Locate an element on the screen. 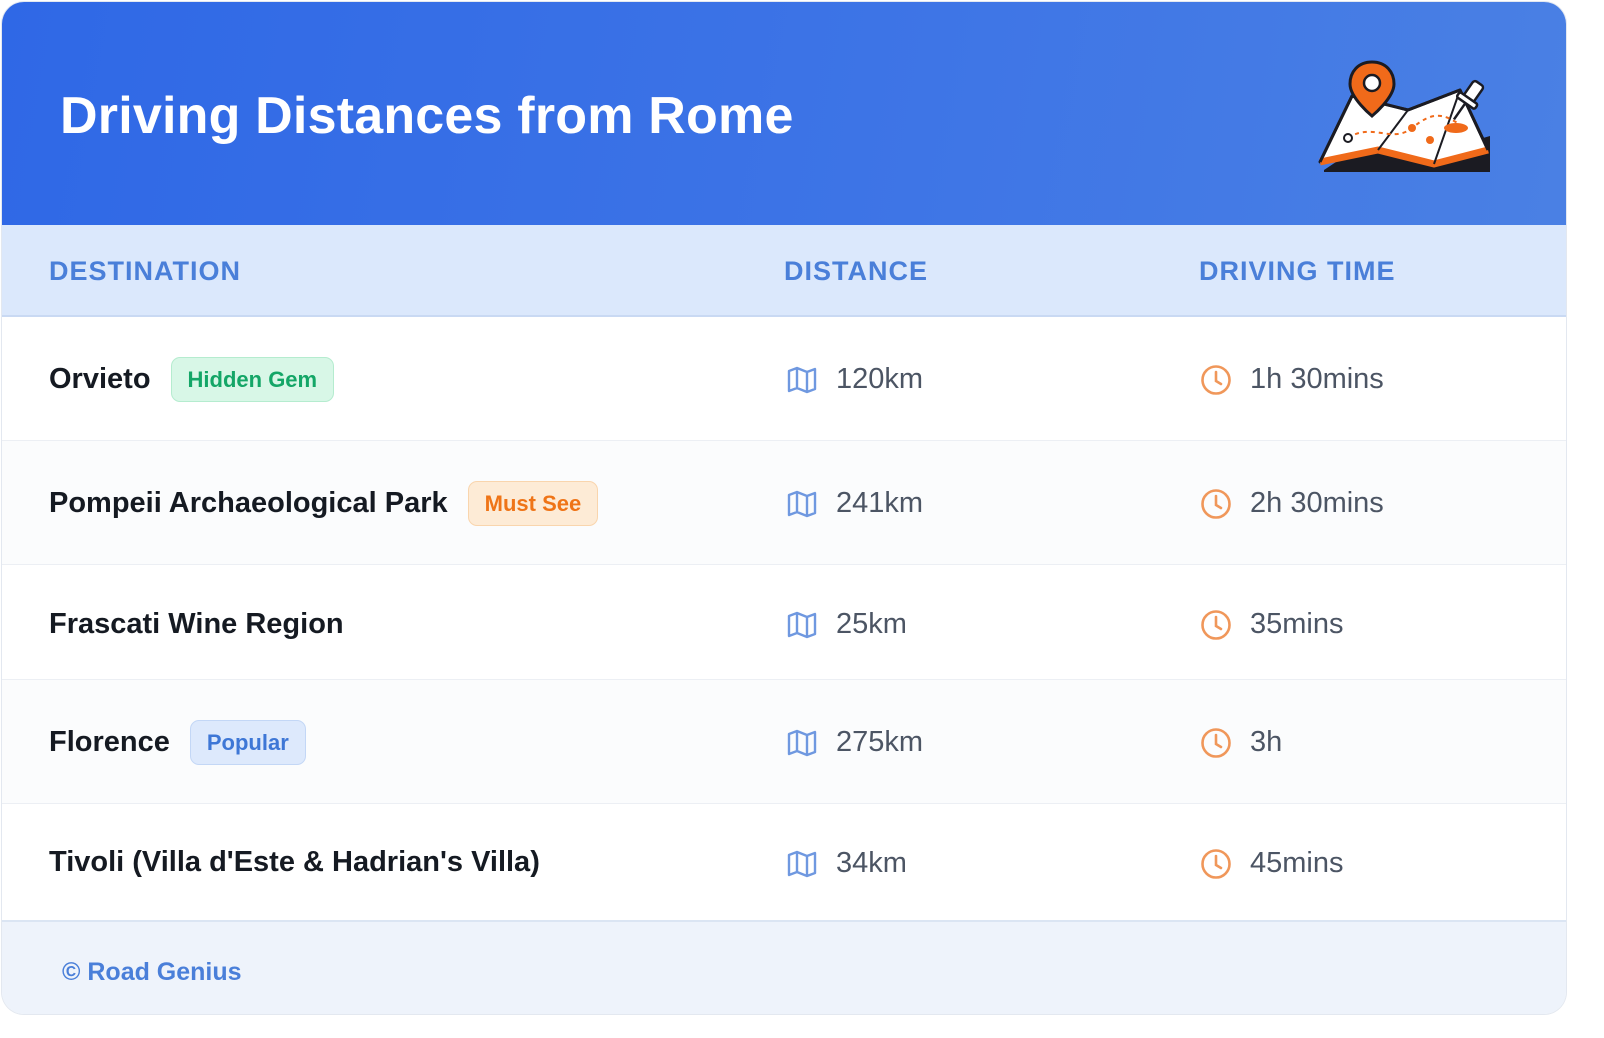 This screenshot has width=1604, height=1038. column-header-destination: DESTINATION is located at coordinates (145, 271).